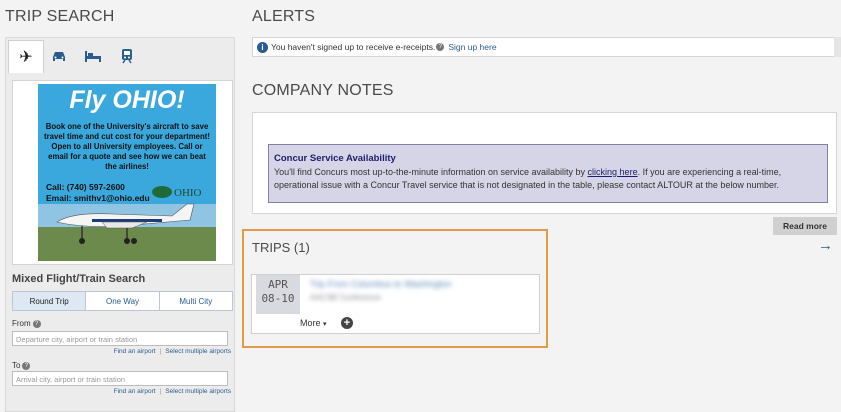 Image resolution: width=841 pixels, height=412 pixels. I want to click on car-icon, so click(59, 56).